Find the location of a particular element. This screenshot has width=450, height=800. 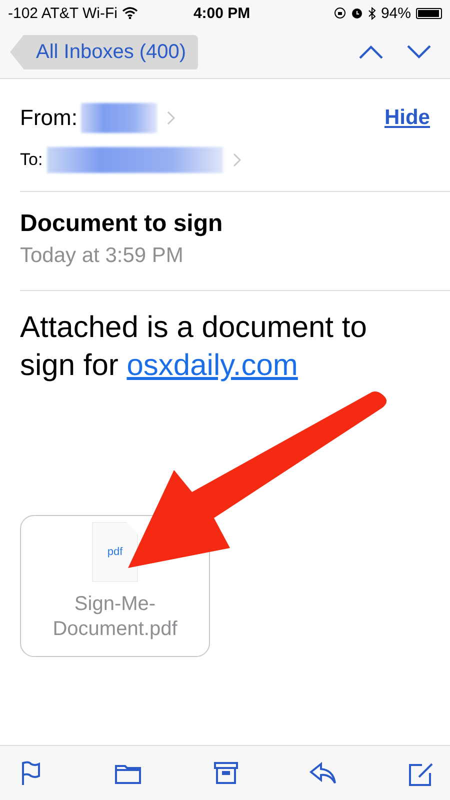

message-subject: Document to sign is located at coordinates (122, 224).